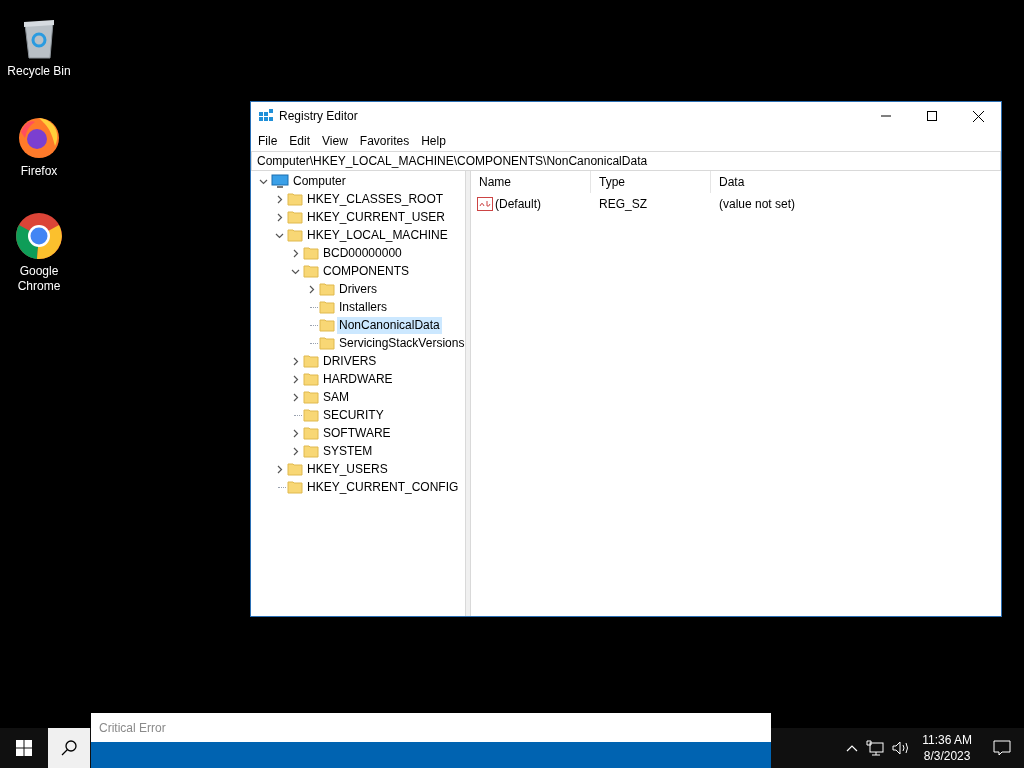 The image size is (1024, 768). What do you see at coordinates (348, 451) in the screenshot?
I see `tree-item: SYSTEM` at bounding box center [348, 451].